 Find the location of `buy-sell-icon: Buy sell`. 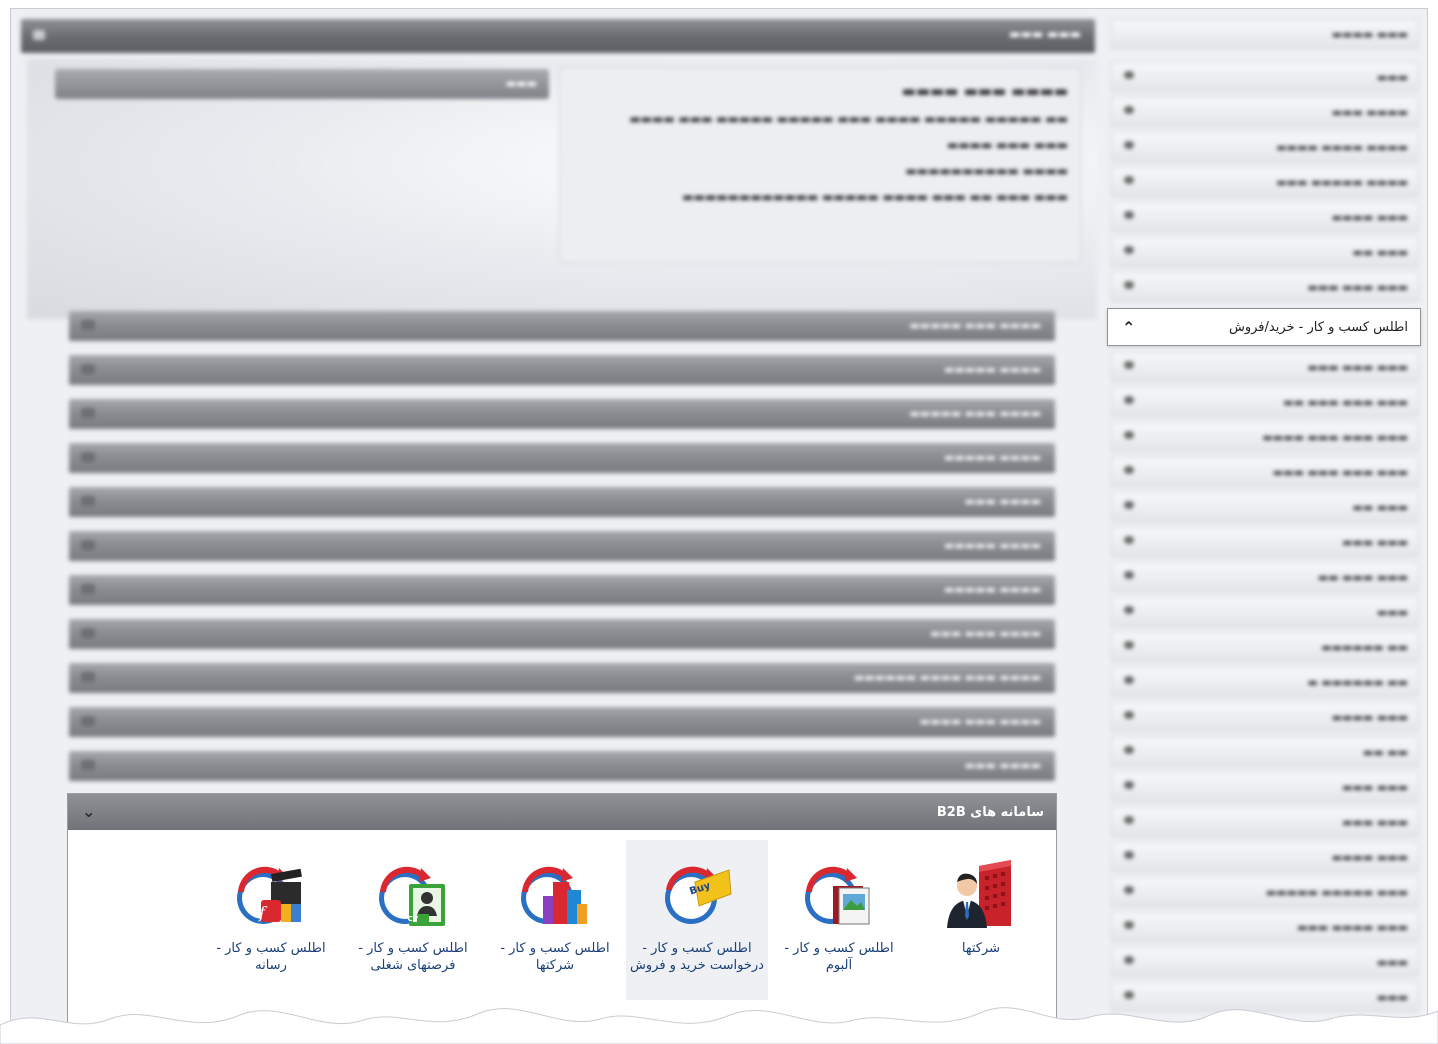

buy-sell-icon: Buy sell is located at coordinates (698, 895).